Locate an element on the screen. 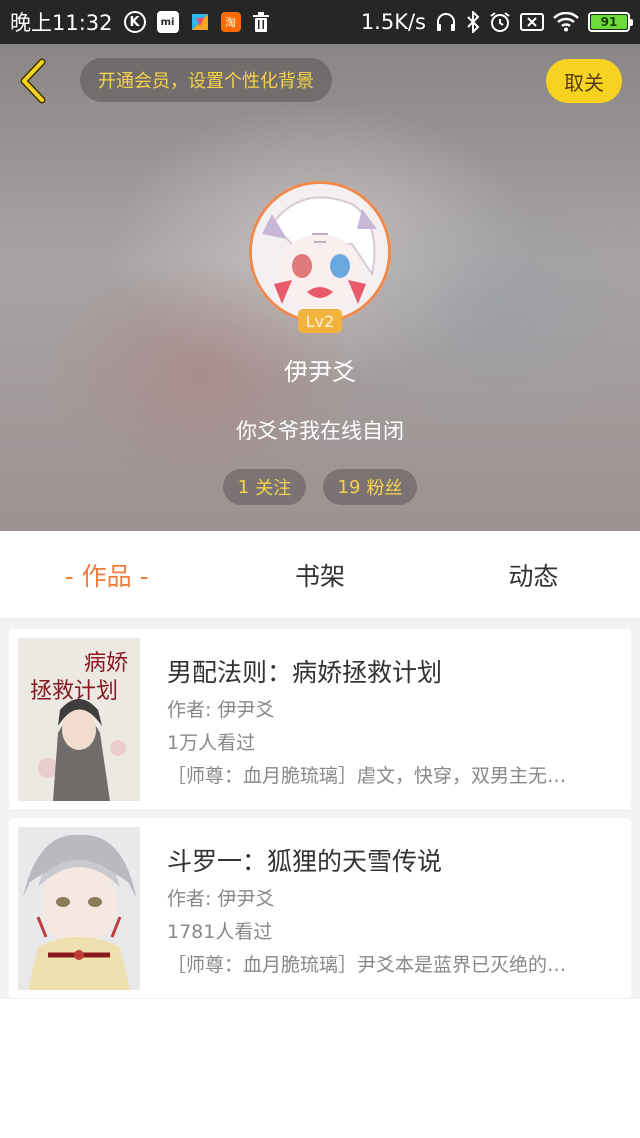 The width and height of the screenshot is (640, 1138). book-views: 1万人看过 is located at coordinates (211, 743).